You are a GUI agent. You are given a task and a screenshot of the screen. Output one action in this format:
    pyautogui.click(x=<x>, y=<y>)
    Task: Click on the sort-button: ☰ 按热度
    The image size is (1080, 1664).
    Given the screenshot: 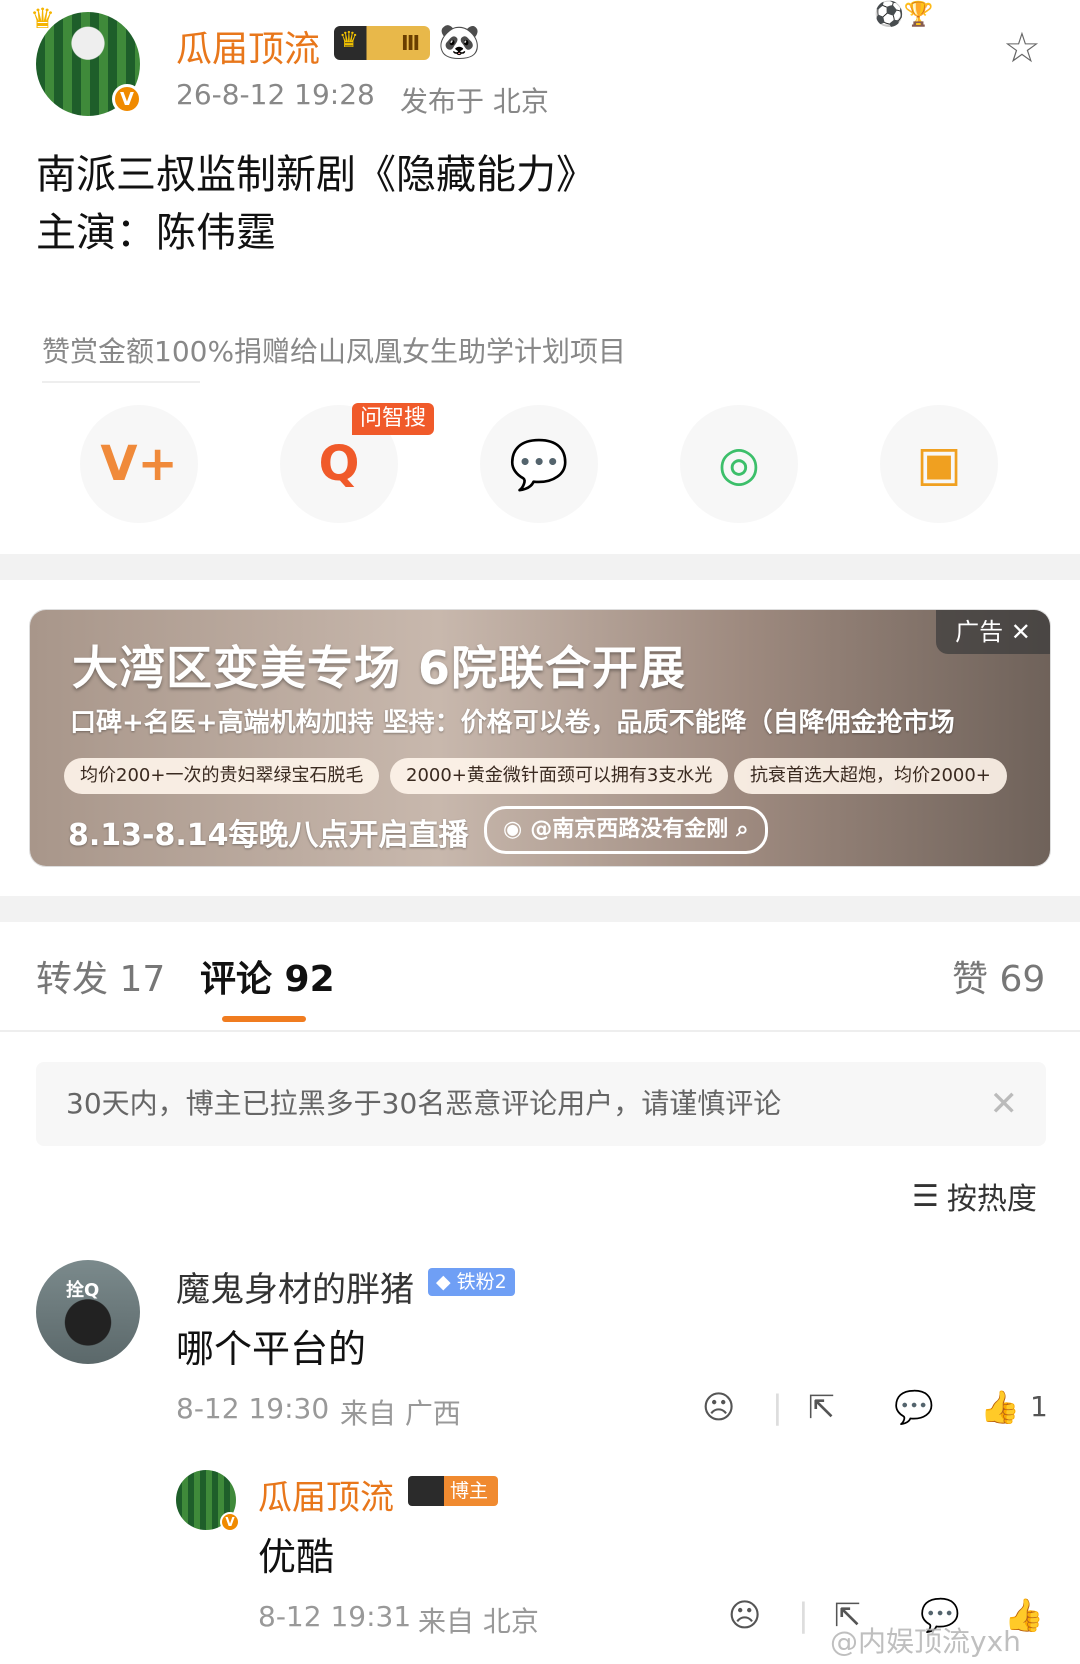 What is the action you would take?
    pyautogui.click(x=974, y=1196)
    